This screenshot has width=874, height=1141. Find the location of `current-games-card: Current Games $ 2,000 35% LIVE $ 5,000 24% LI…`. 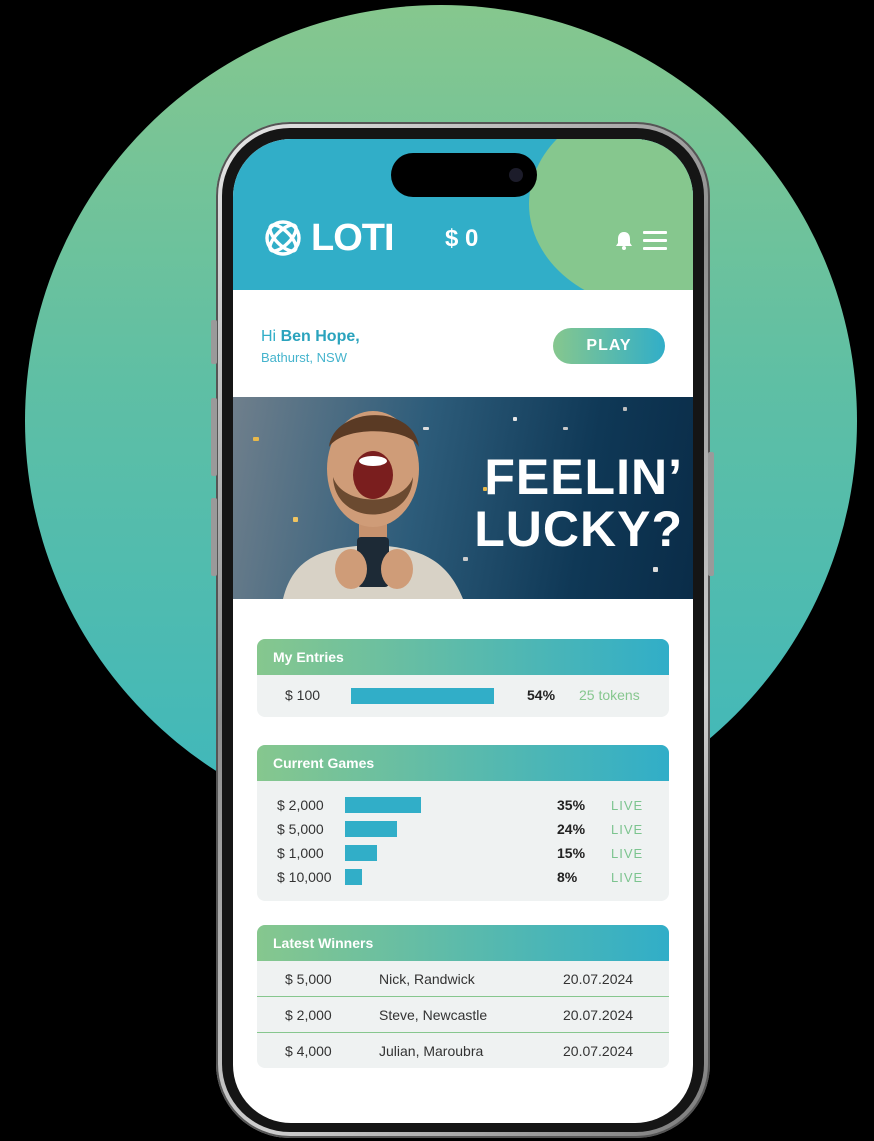

current-games-card: Current Games $ 2,000 35% LIVE $ 5,000 24% LI… is located at coordinates (463, 823).